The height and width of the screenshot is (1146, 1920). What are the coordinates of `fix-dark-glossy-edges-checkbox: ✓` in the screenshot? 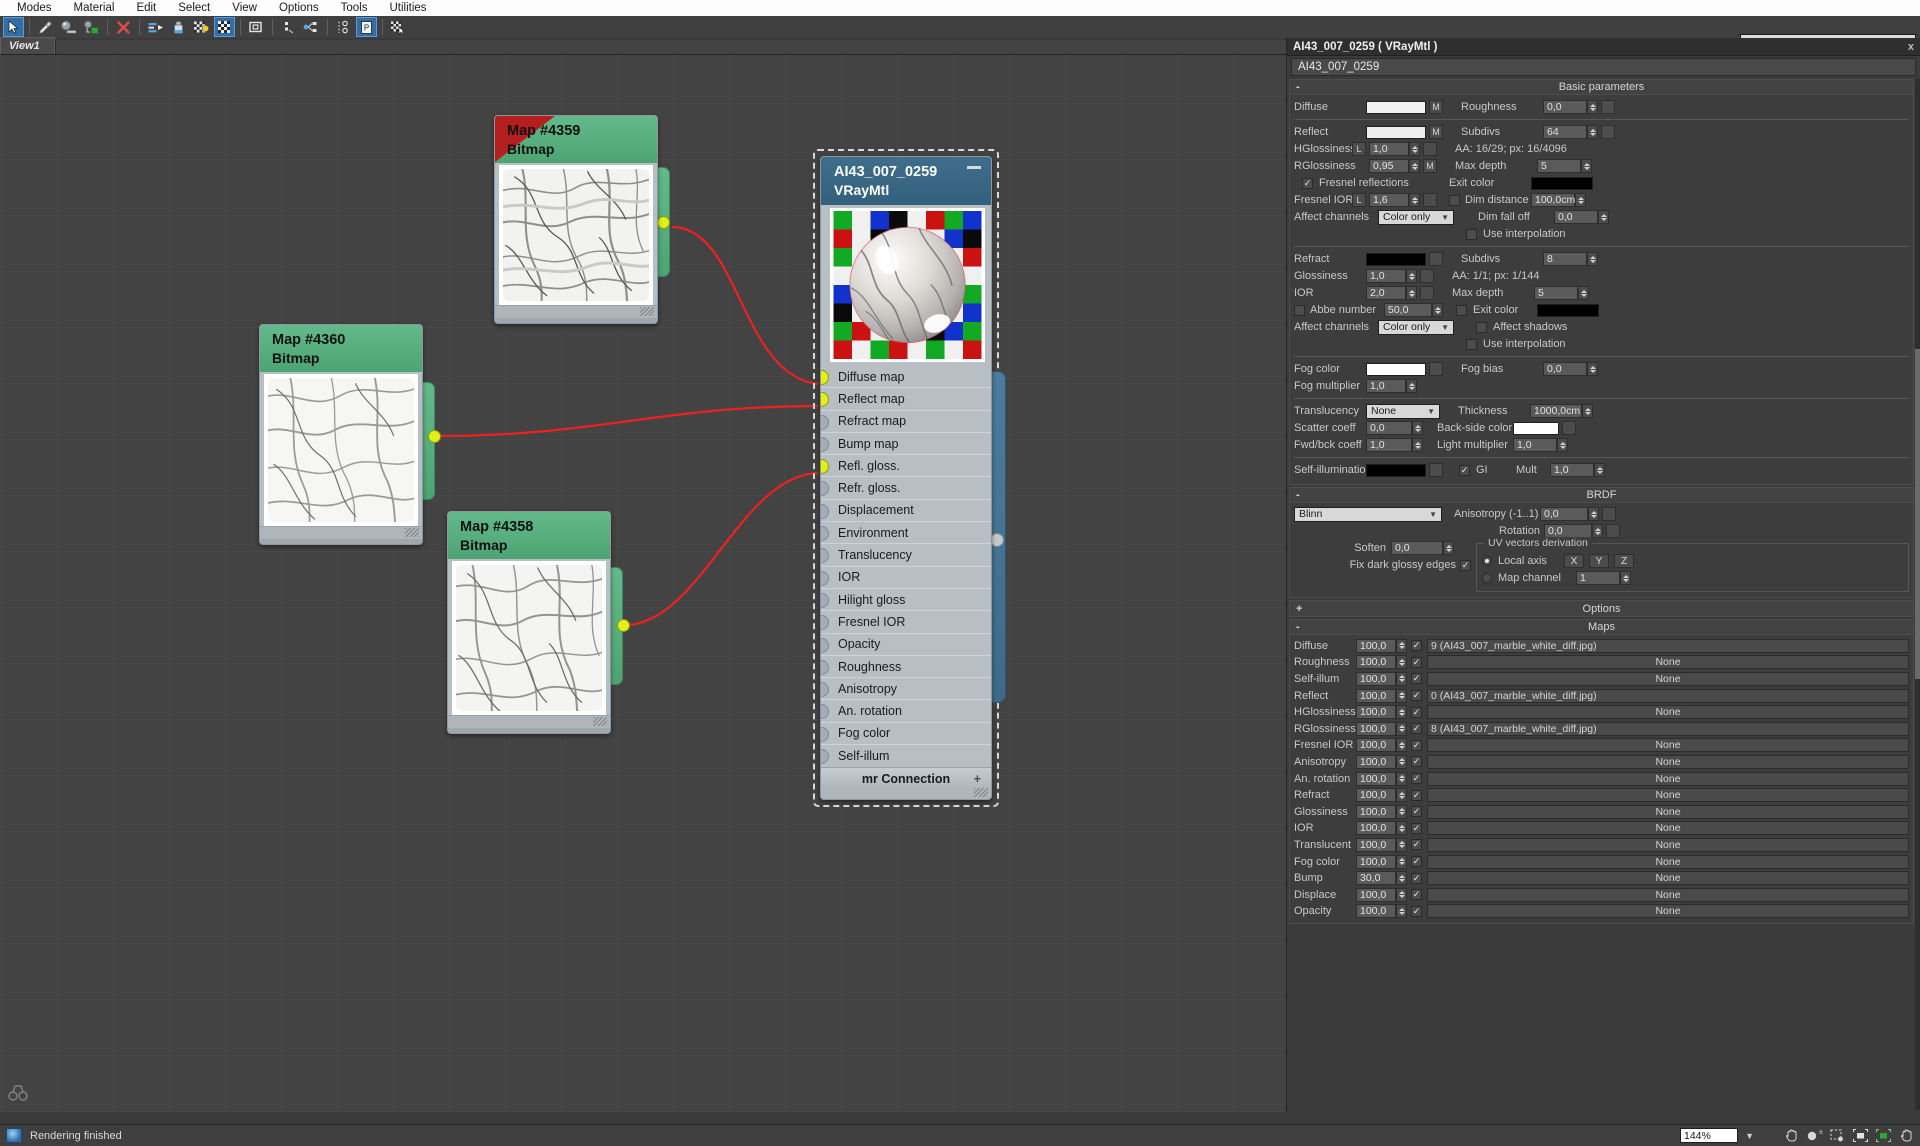 It's located at (1465, 565).